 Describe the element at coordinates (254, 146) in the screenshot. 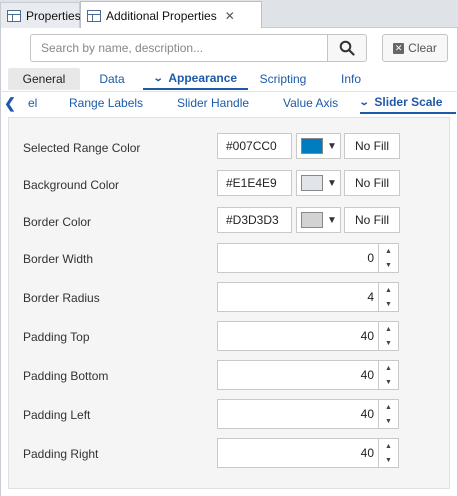

I see `selected-range-color-field: #007CC0` at that location.